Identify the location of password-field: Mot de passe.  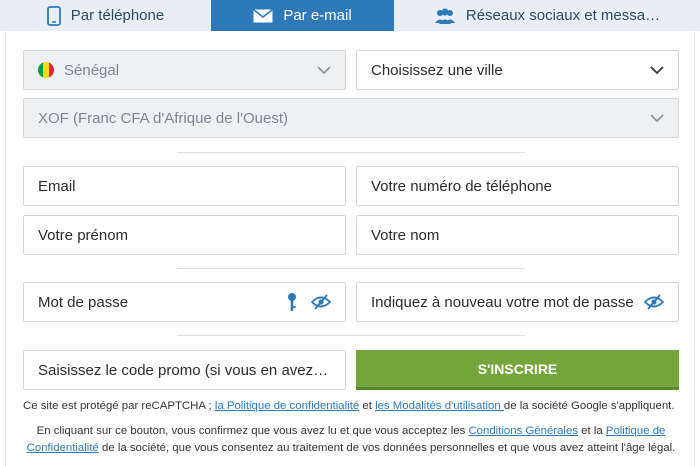
(184, 302).